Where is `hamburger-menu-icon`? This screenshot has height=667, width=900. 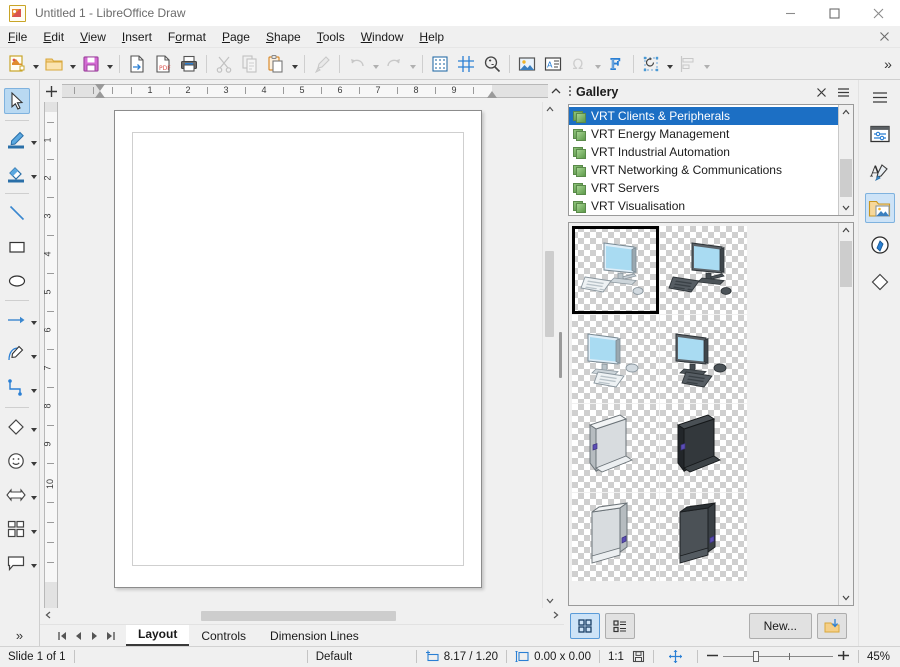 hamburger-menu-icon is located at coordinates (843, 92).